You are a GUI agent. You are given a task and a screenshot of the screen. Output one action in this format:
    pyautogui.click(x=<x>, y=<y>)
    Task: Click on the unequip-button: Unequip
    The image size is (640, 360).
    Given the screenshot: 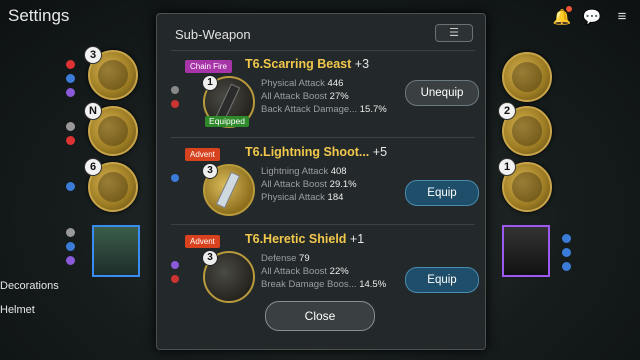 What is the action you would take?
    pyautogui.click(x=442, y=93)
    